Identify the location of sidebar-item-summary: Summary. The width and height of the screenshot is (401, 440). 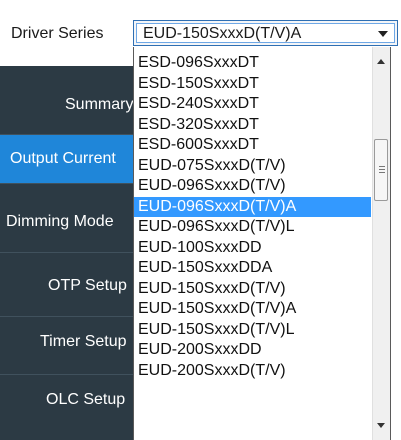
(70, 105).